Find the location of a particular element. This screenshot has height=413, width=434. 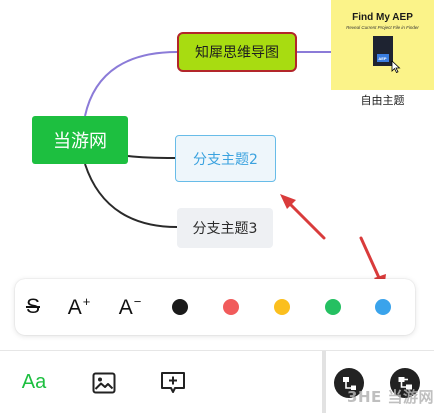

color-swatch-black is located at coordinates (180, 307).